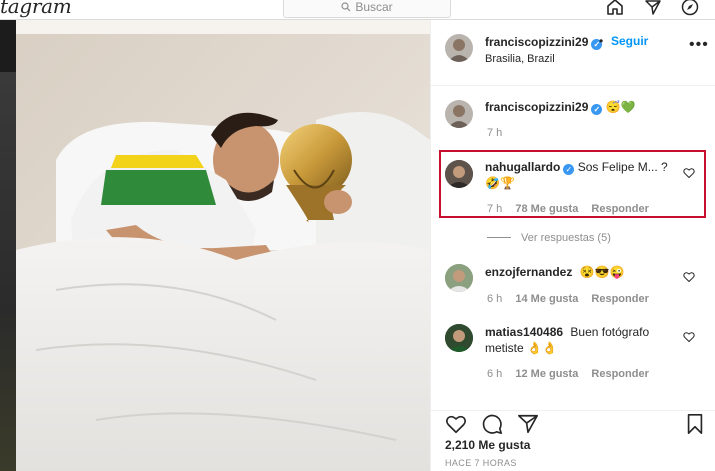  What do you see at coordinates (546, 374) in the screenshot?
I see `comment-likes: 12 Me gusta` at bounding box center [546, 374].